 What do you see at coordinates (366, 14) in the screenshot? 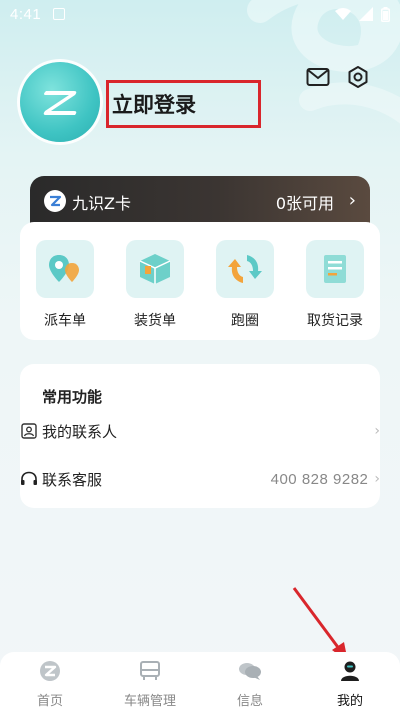
I see `signal-icon` at bounding box center [366, 14].